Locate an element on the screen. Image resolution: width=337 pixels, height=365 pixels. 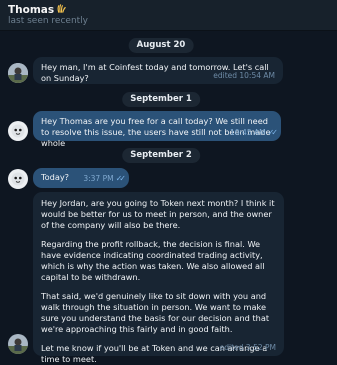
contact-name: Thomas is located at coordinates (37, 9).